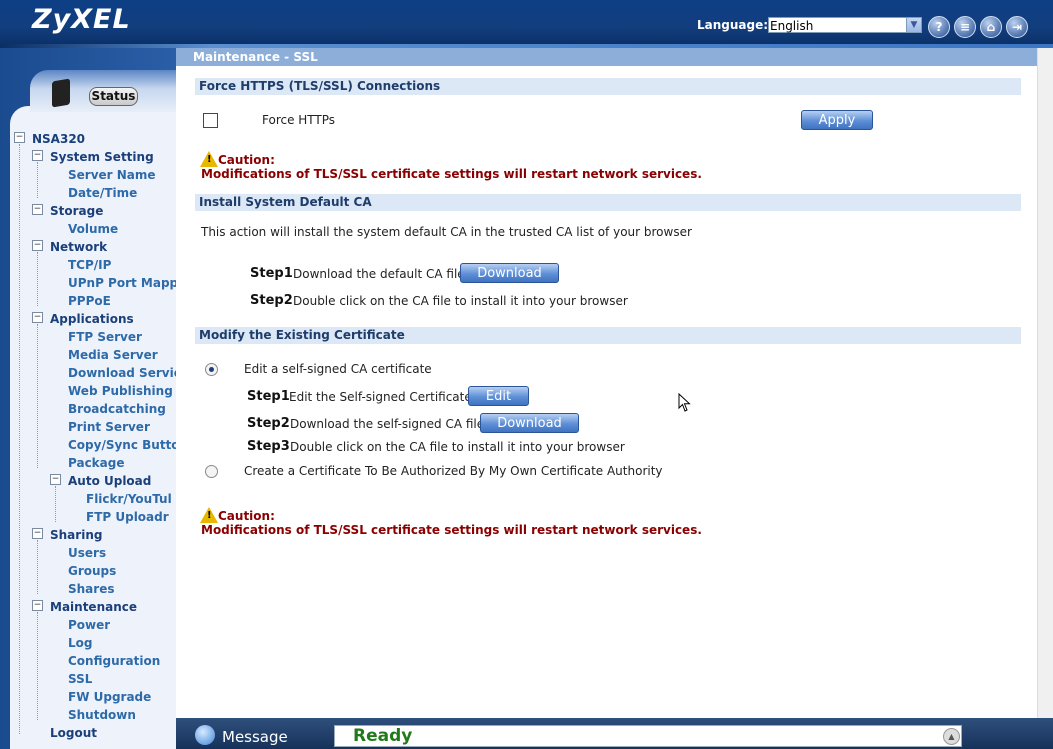 This screenshot has height=749, width=1053. Describe the element at coordinates (792, 26) in the screenshot. I see `language-value: English` at that location.